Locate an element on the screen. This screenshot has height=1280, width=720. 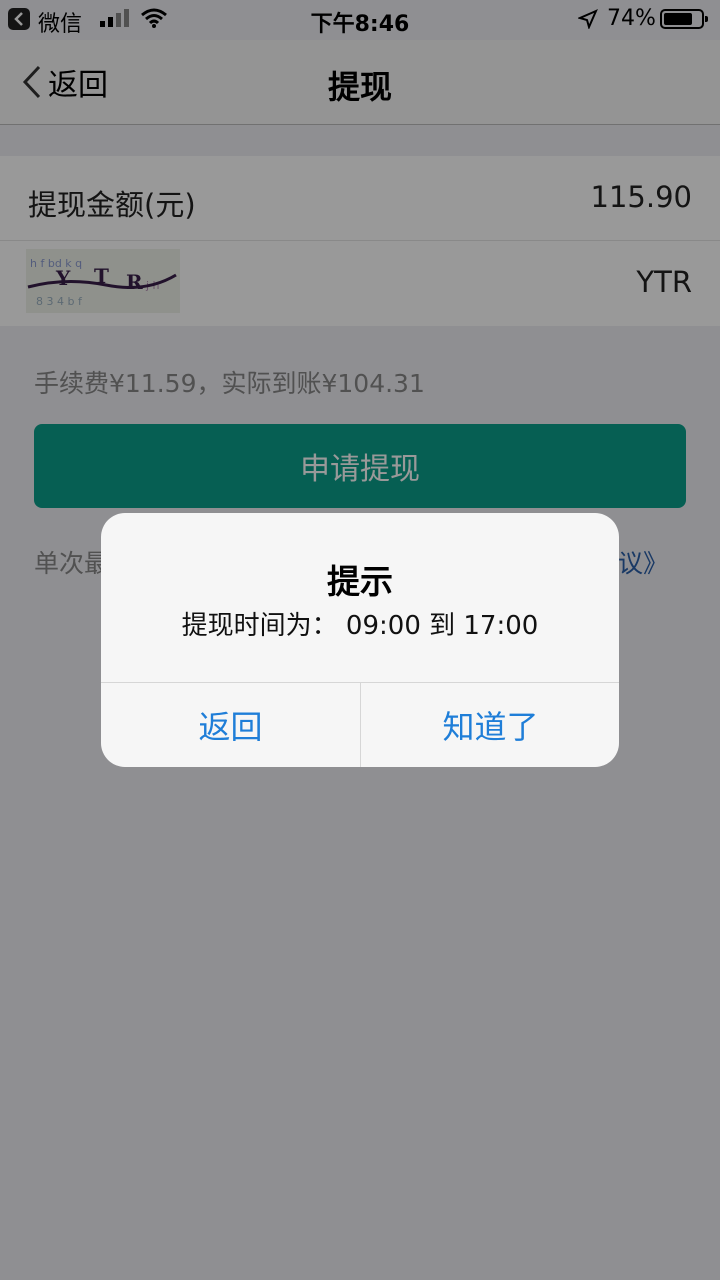
alert-title: 提示 is located at coordinates (360, 581).